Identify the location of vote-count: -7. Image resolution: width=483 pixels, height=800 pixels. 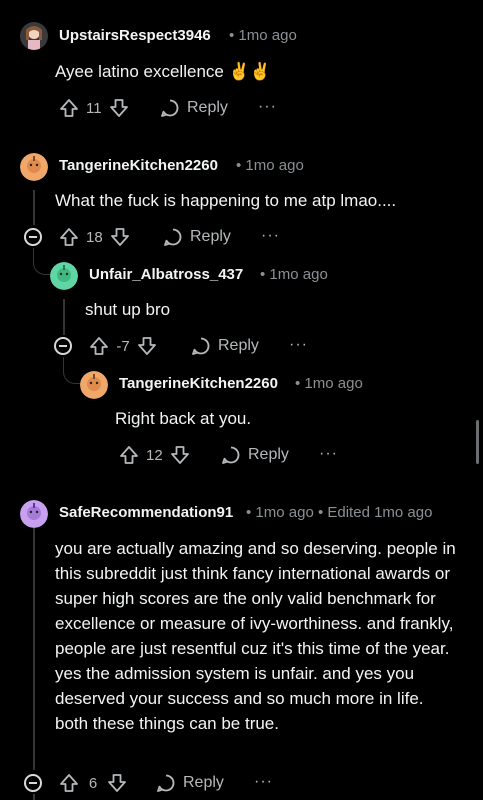
(123, 346).